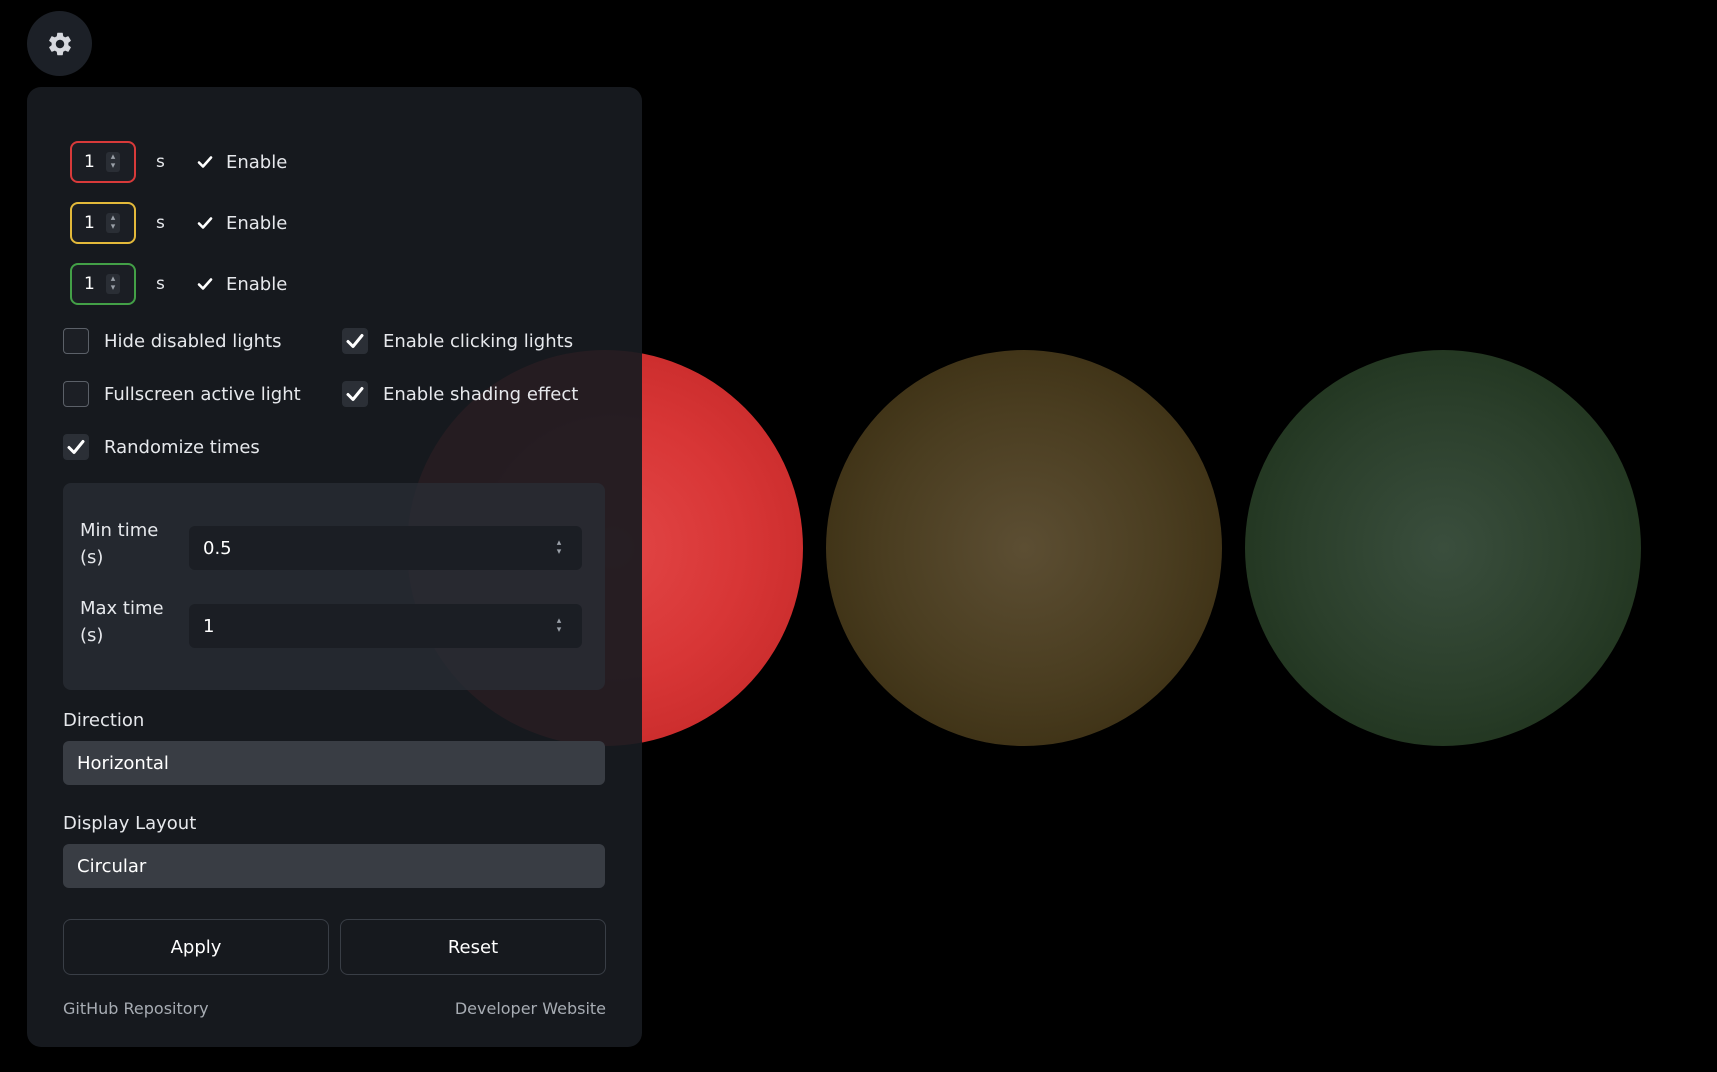 This screenshot has height=1072, width=1717. Describe the element at coordinates (196, 947) in the screenshot. I see `apply-button: Apply` at that location.